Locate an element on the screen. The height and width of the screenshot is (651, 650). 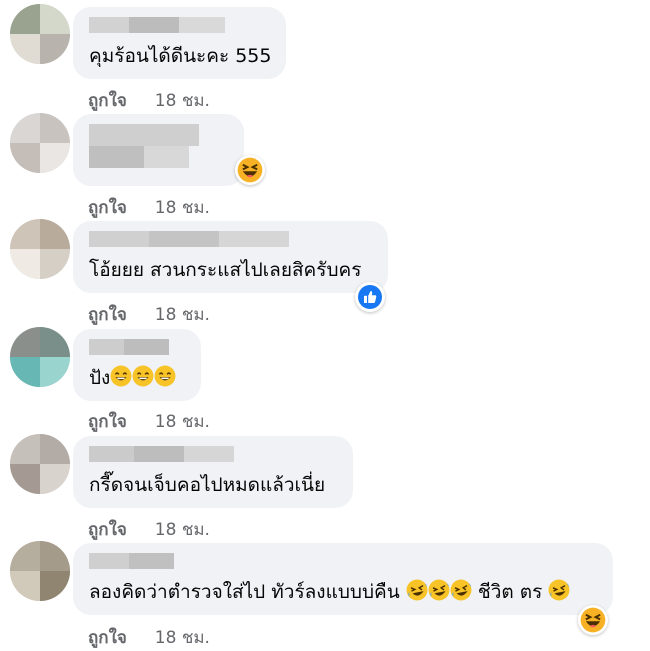
like-reaction-icon is located at coordinates (370, 297).